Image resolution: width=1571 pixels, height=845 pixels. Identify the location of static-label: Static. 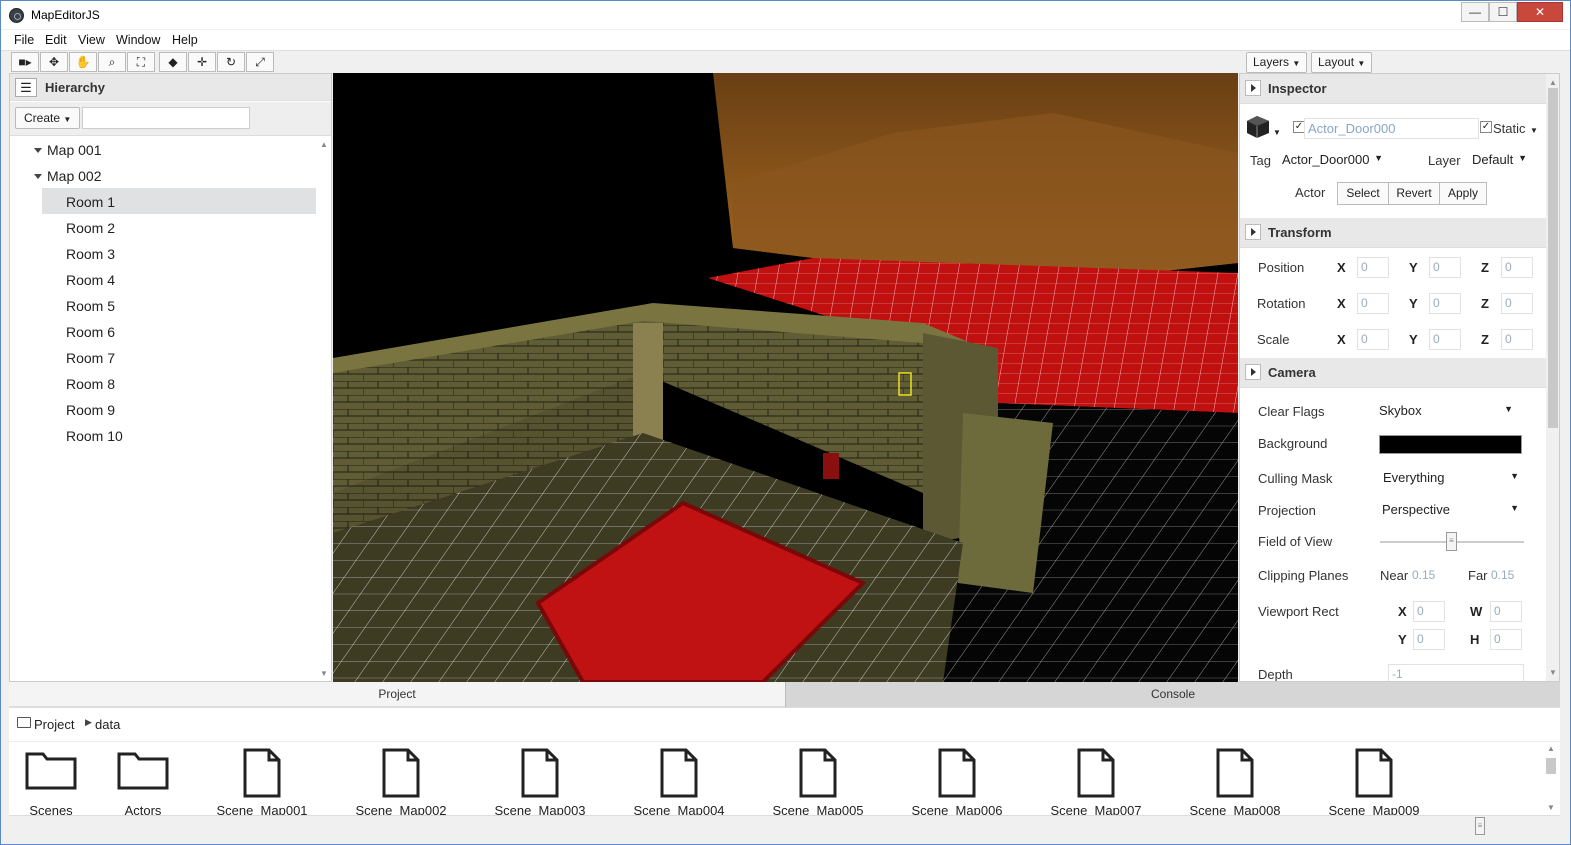
(1509, 128).